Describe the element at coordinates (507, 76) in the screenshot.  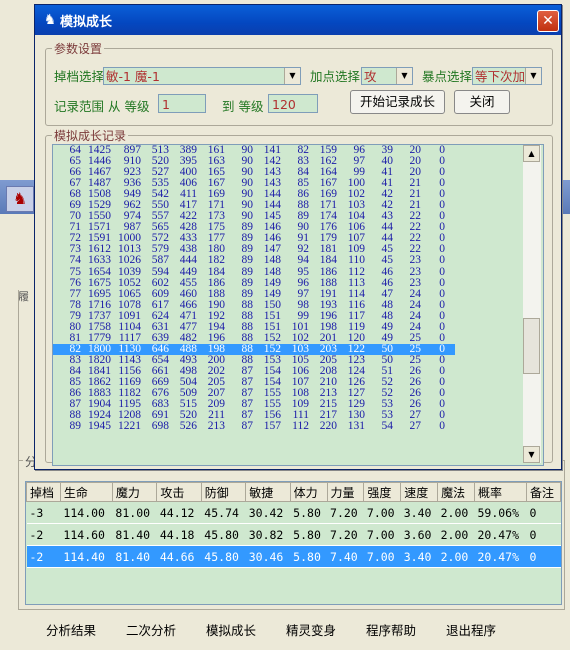
I see `fail-point-select: 等下次加 ▼` at that location.